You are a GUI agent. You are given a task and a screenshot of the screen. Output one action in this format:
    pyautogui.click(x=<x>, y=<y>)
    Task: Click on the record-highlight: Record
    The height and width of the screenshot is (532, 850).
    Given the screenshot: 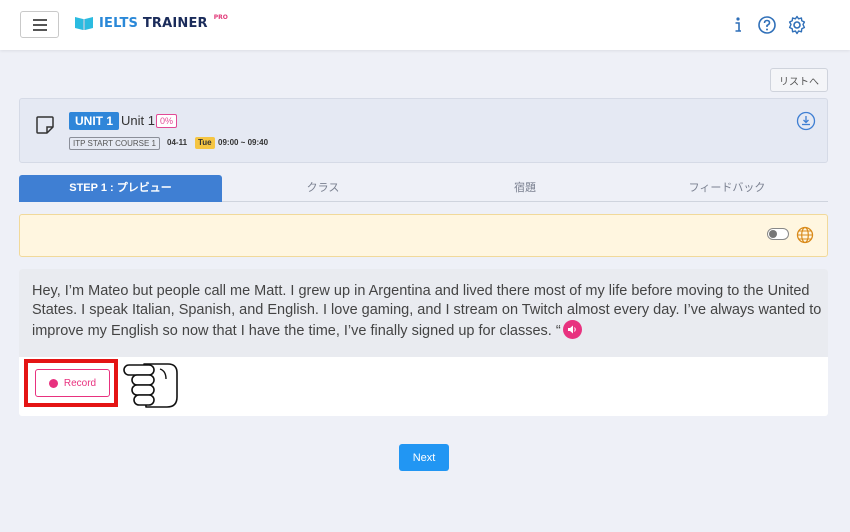 What is the action you would take?
    pyautogui.click(x=71, y=383)
    